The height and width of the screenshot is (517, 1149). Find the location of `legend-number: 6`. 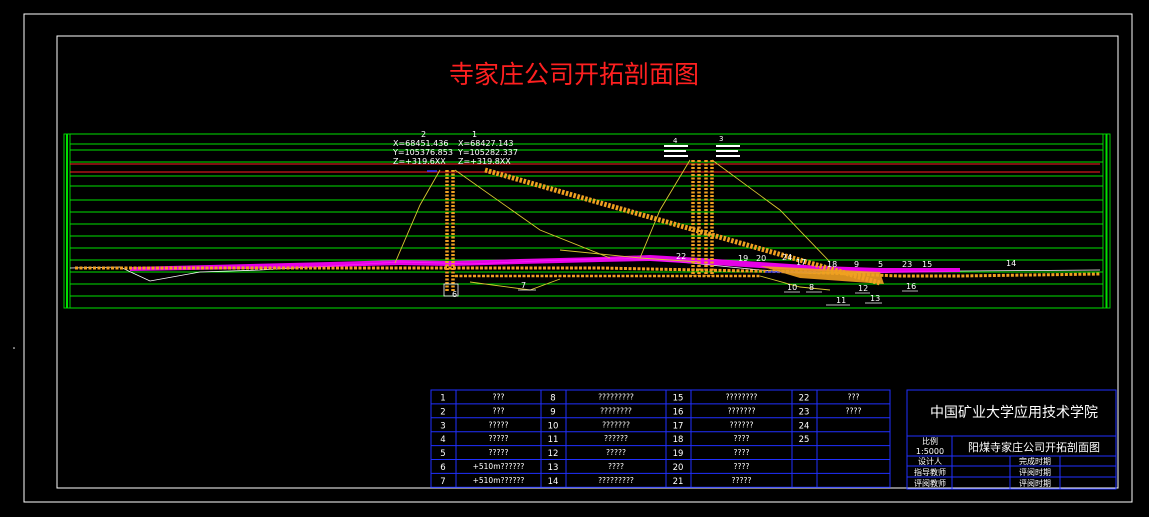

legend-number: 6 is located at coordinates (442, 468).